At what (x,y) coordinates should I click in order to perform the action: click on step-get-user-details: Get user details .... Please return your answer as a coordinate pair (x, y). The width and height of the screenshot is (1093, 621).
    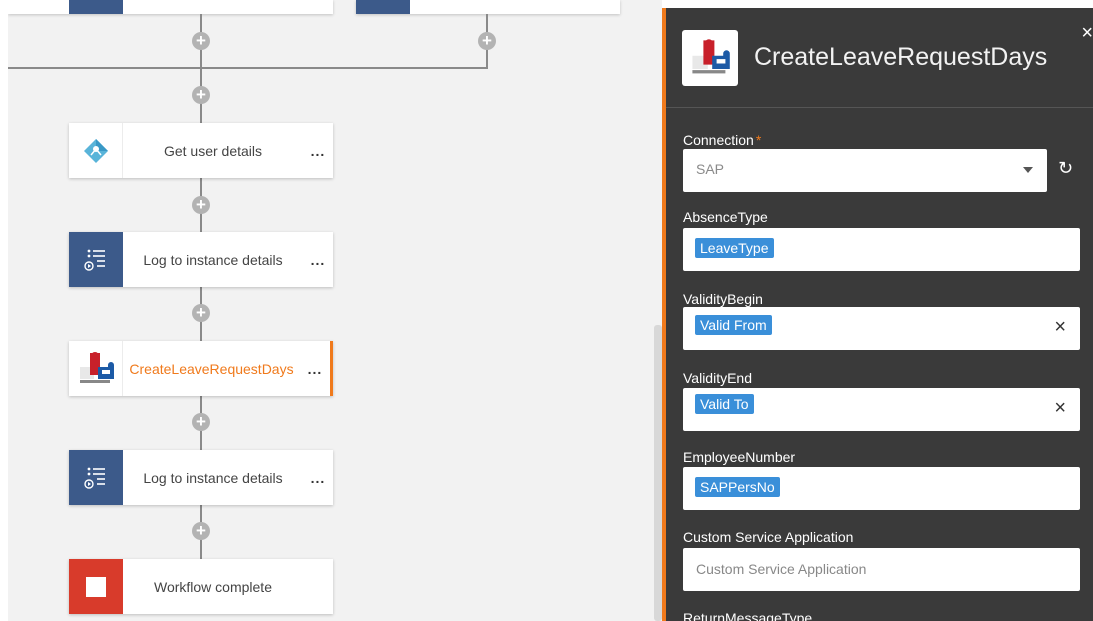
    Looking at the image, I should click on (201, 150).